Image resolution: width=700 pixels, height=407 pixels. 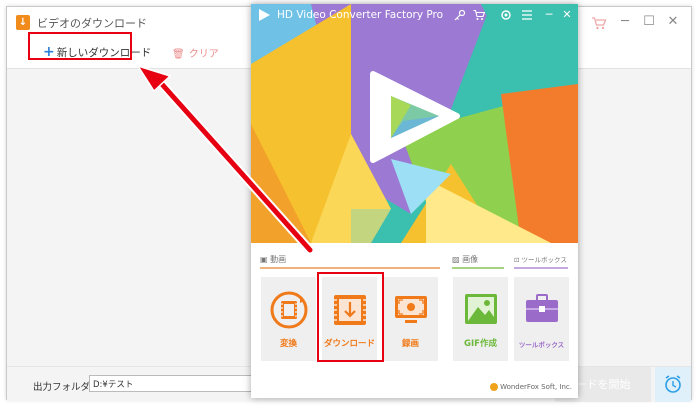 I want to click on film-small-icon: ▣, so click(x=265, y=259).